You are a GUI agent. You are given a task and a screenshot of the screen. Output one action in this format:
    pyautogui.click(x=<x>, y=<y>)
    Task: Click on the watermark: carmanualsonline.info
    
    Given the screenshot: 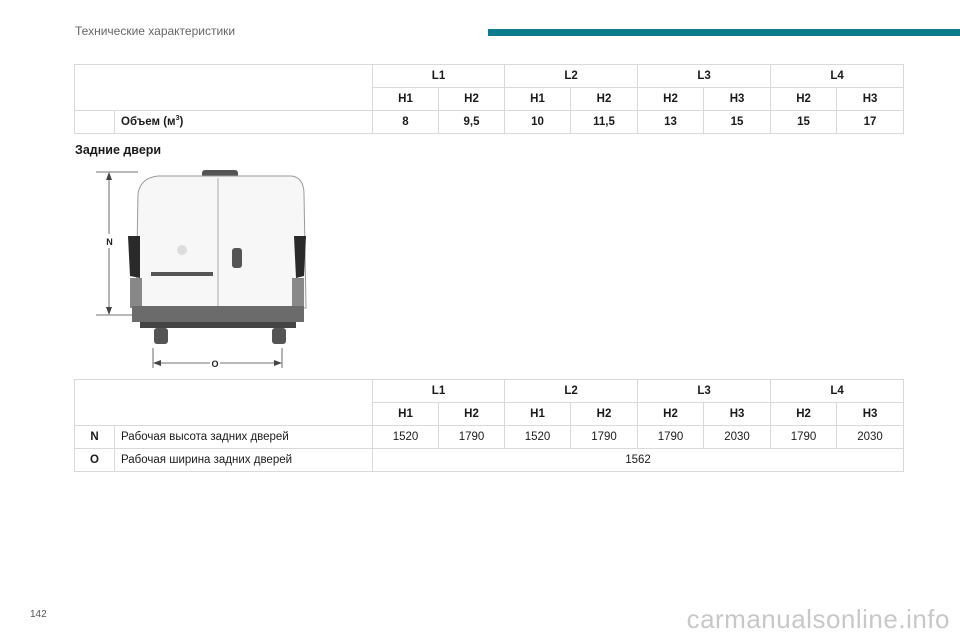 What is the action you would take?
    pyautogui.click(x=818, y=619)
    